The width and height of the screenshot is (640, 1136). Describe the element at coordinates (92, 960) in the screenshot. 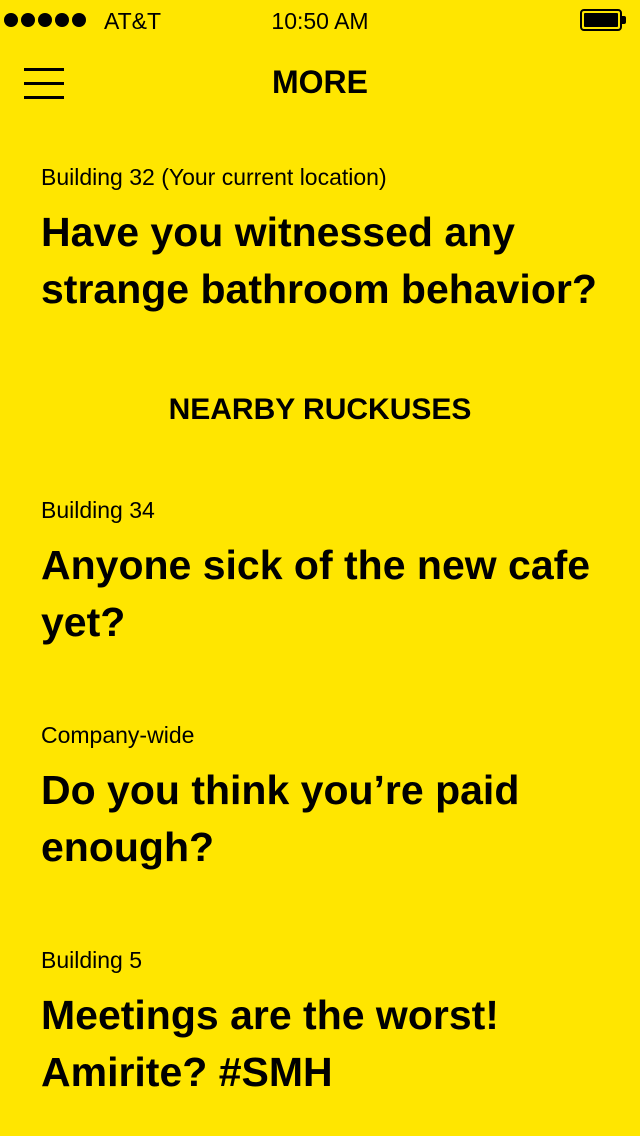

I see `post-location: Building 5` at that location.